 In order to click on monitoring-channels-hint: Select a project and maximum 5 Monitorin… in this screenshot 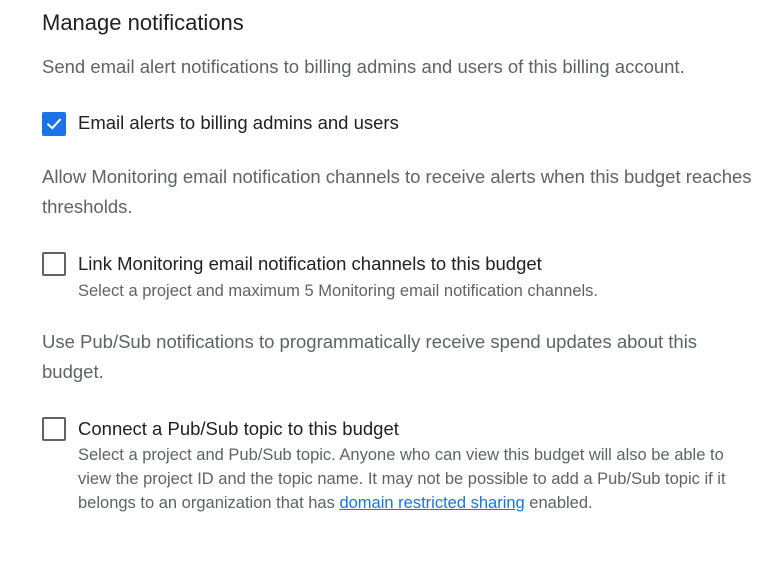, I will do `click(338, 291)`.